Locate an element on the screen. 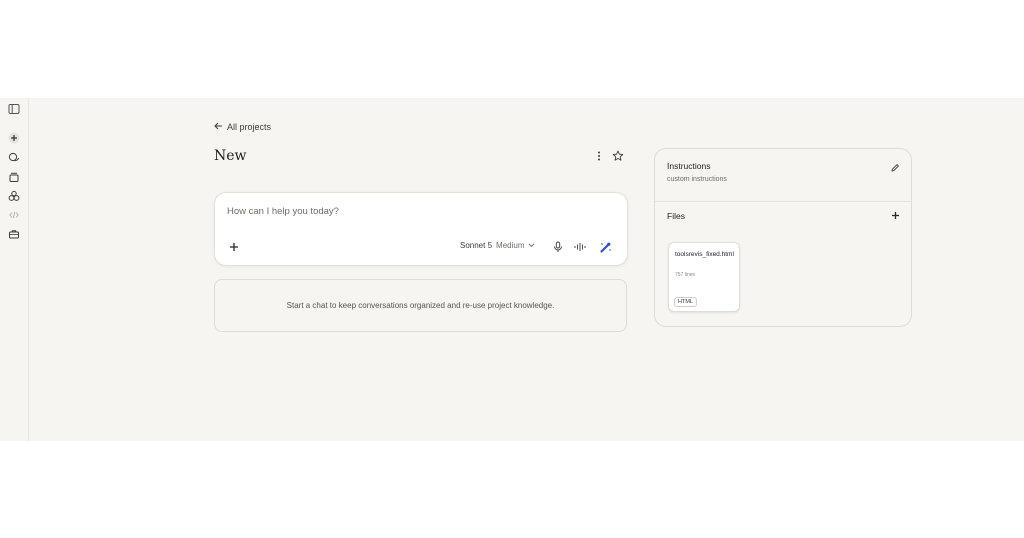 This screenshot has height=538, width=1024. model-level: Medium is located at coordinates (510, 245).